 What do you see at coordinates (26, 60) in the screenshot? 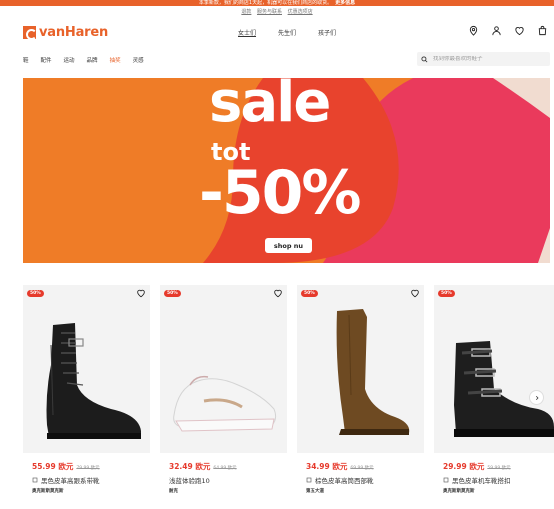
I see `category-shoes: 鞋` at bounding box center [26, 60].